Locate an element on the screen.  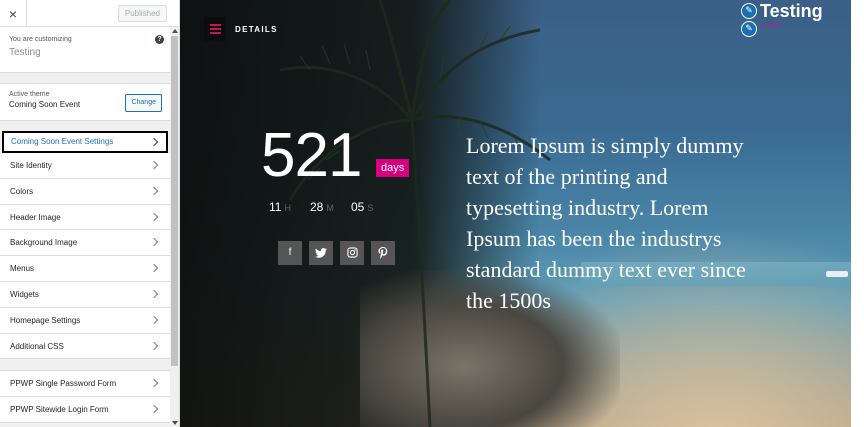
menu-item-label: Widgets is located at coordinates (24, 294).